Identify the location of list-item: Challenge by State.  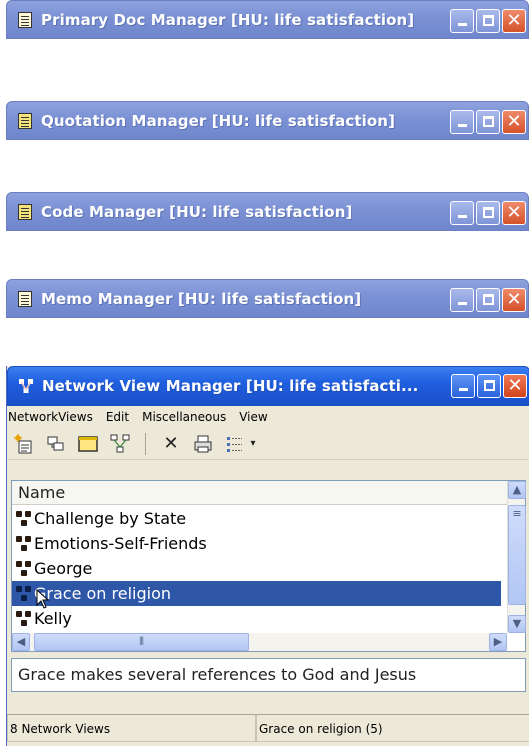
(256, 518).